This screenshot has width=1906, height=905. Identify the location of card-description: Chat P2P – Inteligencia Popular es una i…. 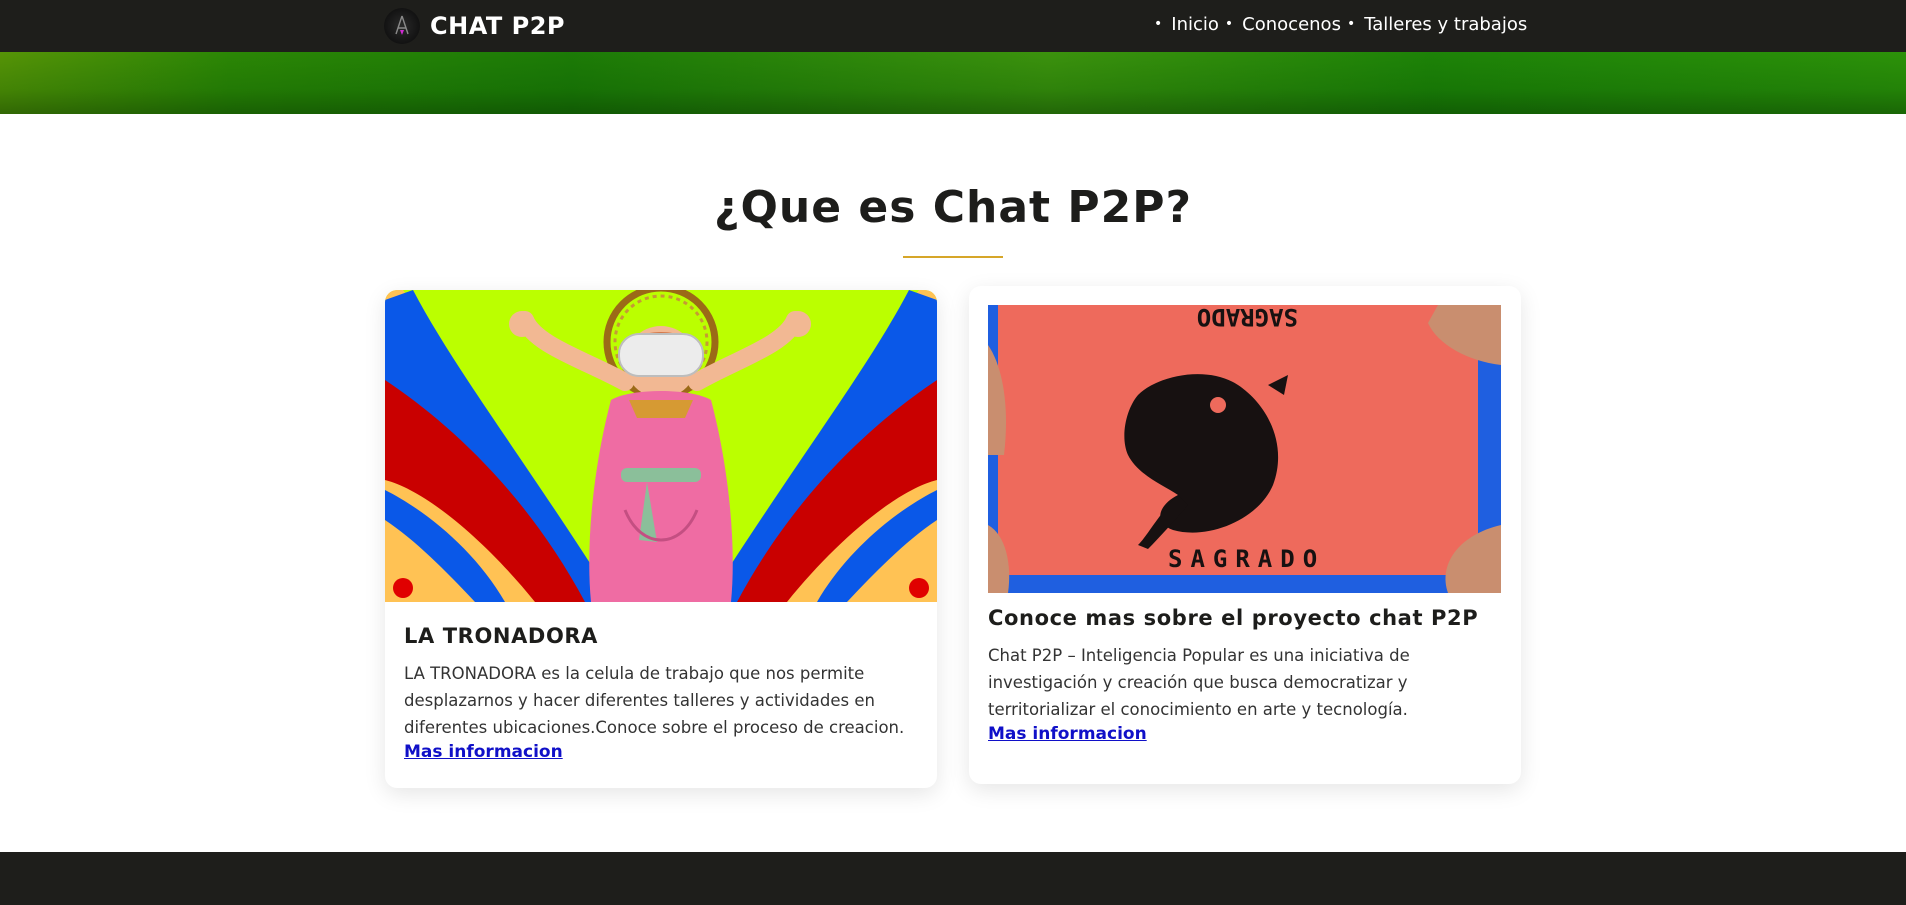
(1199, 682).